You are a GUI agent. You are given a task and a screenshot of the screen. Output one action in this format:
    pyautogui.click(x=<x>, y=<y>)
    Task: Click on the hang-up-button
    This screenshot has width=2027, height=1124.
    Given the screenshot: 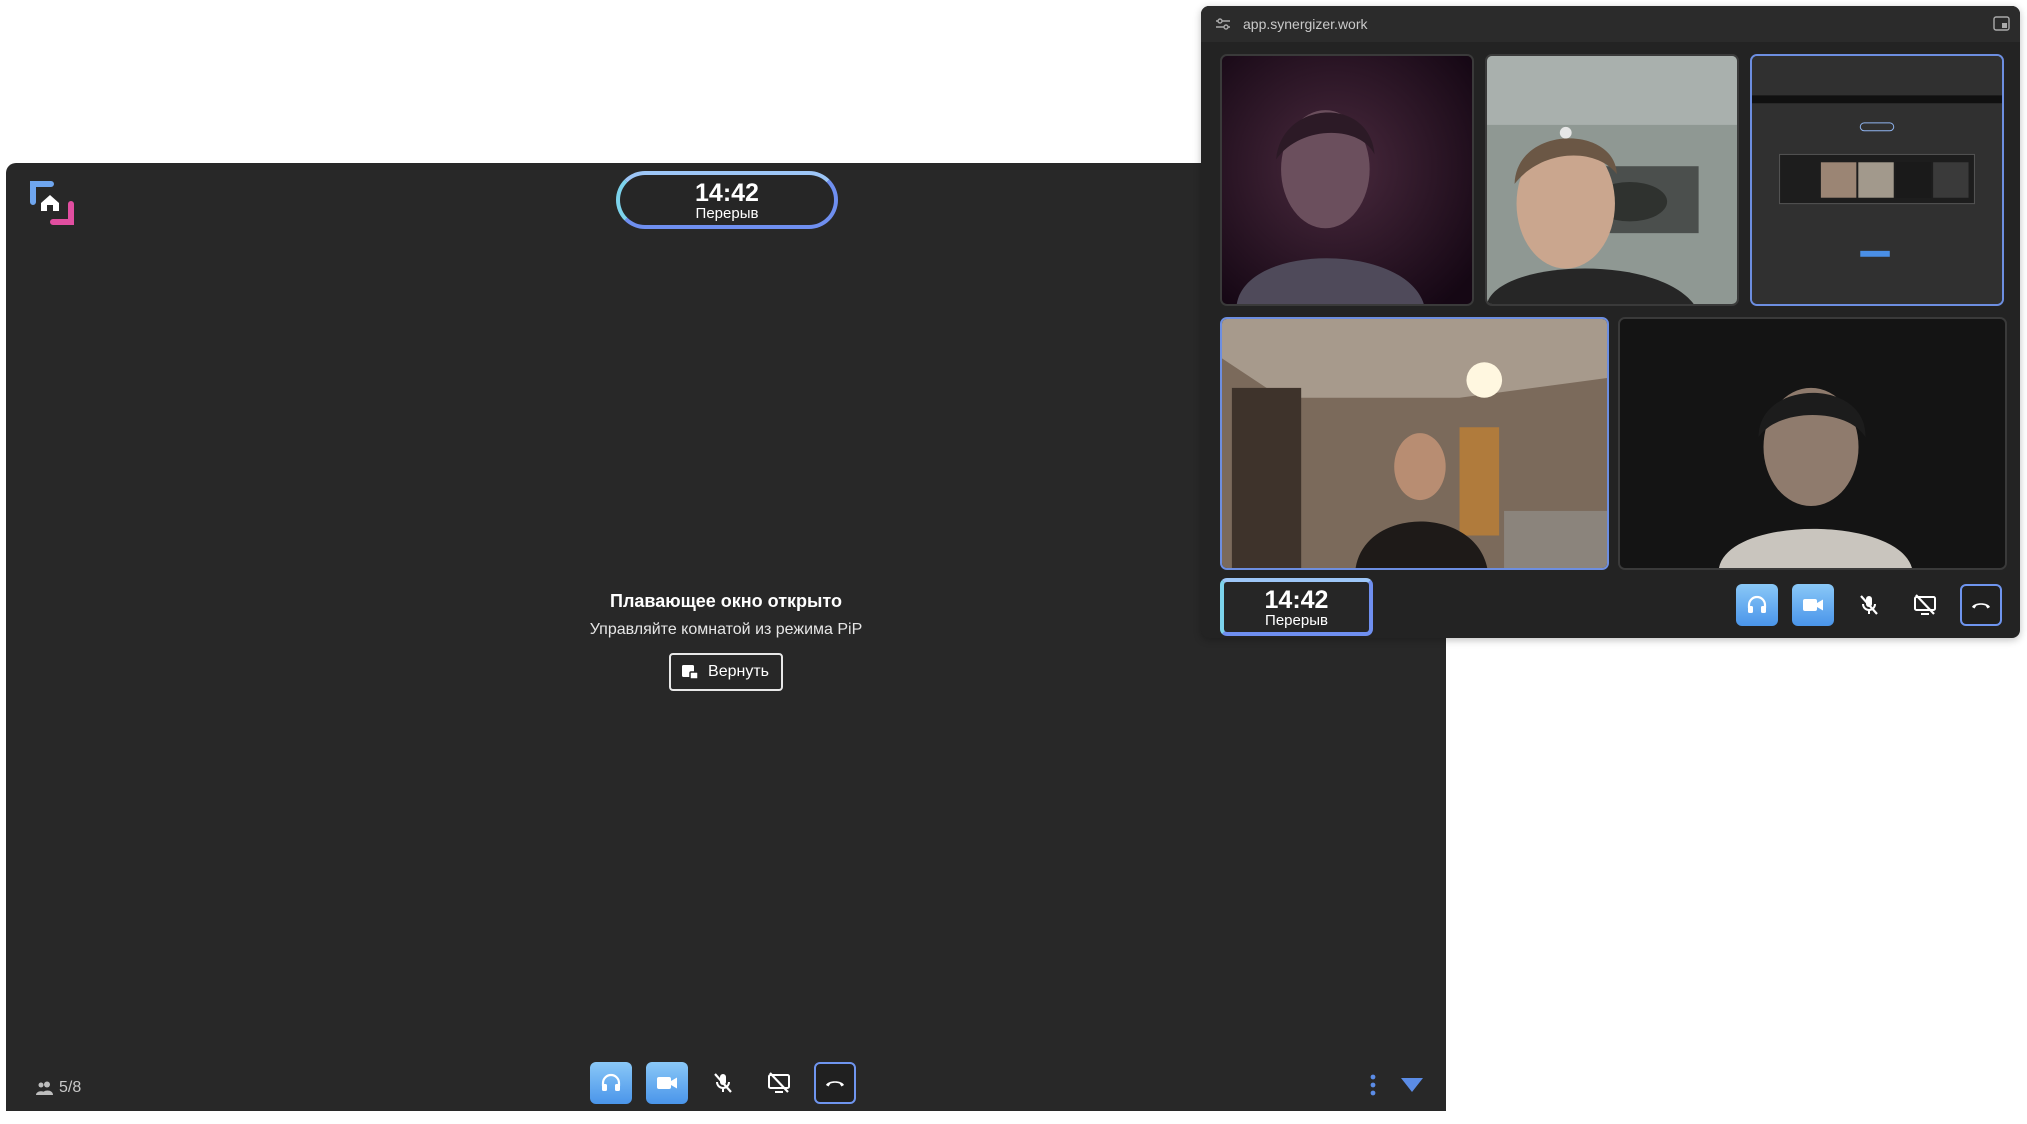 What is the action you would take?
    pyautogui.click(x=835, y=1083)
    